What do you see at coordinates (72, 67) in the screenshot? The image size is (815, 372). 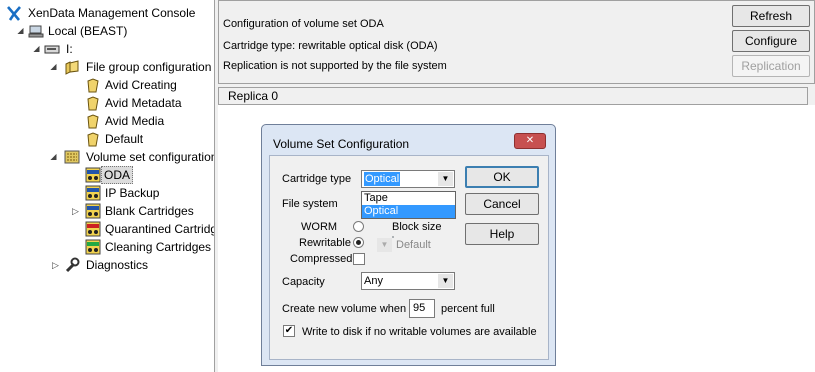 I see `folder-group-icon` at bounding box center [72, 67].